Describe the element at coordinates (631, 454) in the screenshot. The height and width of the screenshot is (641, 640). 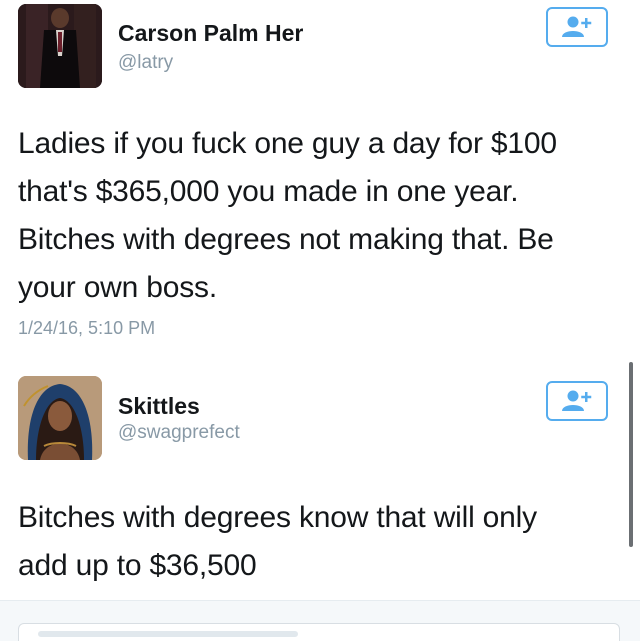
I see `scrollbar` at that location.